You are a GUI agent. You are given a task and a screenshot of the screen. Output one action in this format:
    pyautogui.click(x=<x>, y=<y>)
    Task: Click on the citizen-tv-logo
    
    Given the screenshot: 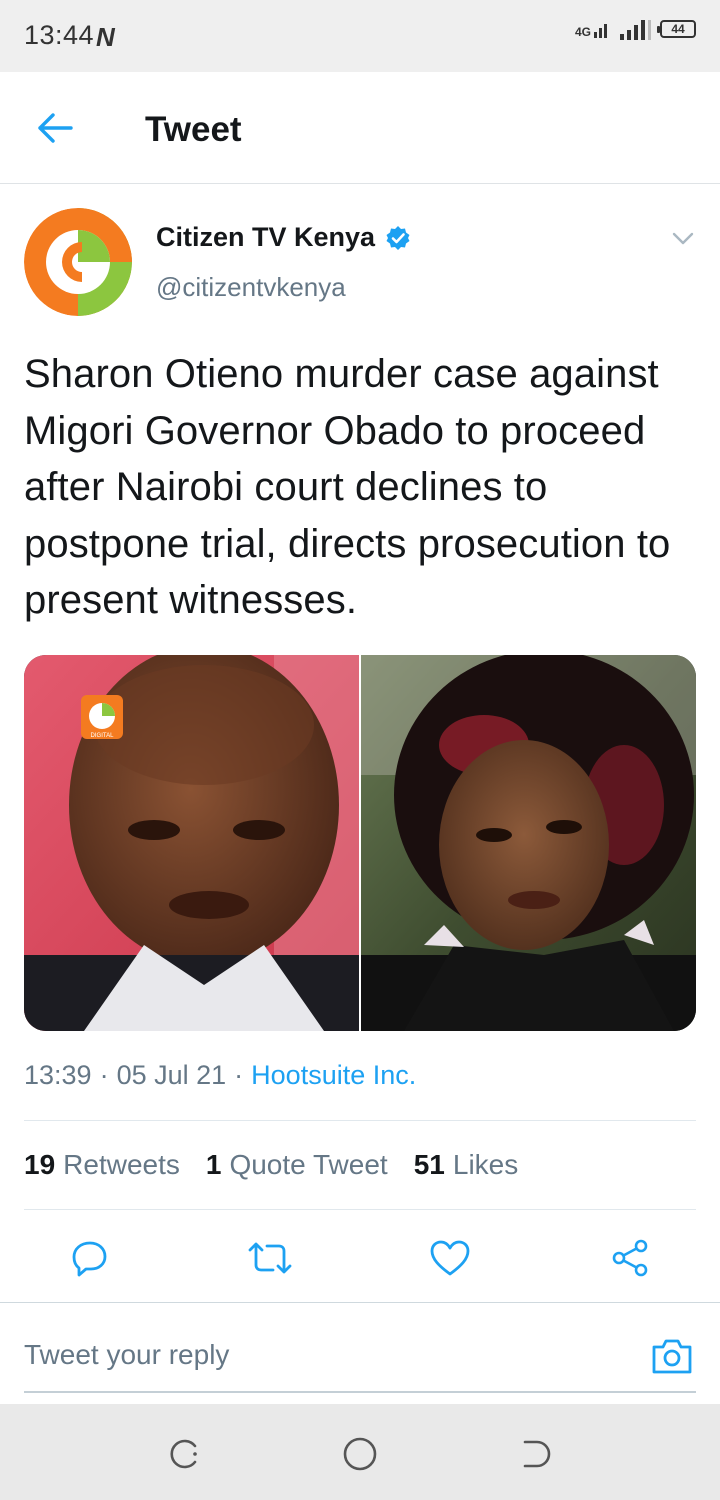 What is the action you would take?
    pyautogui.click(x=78, y=262)
    